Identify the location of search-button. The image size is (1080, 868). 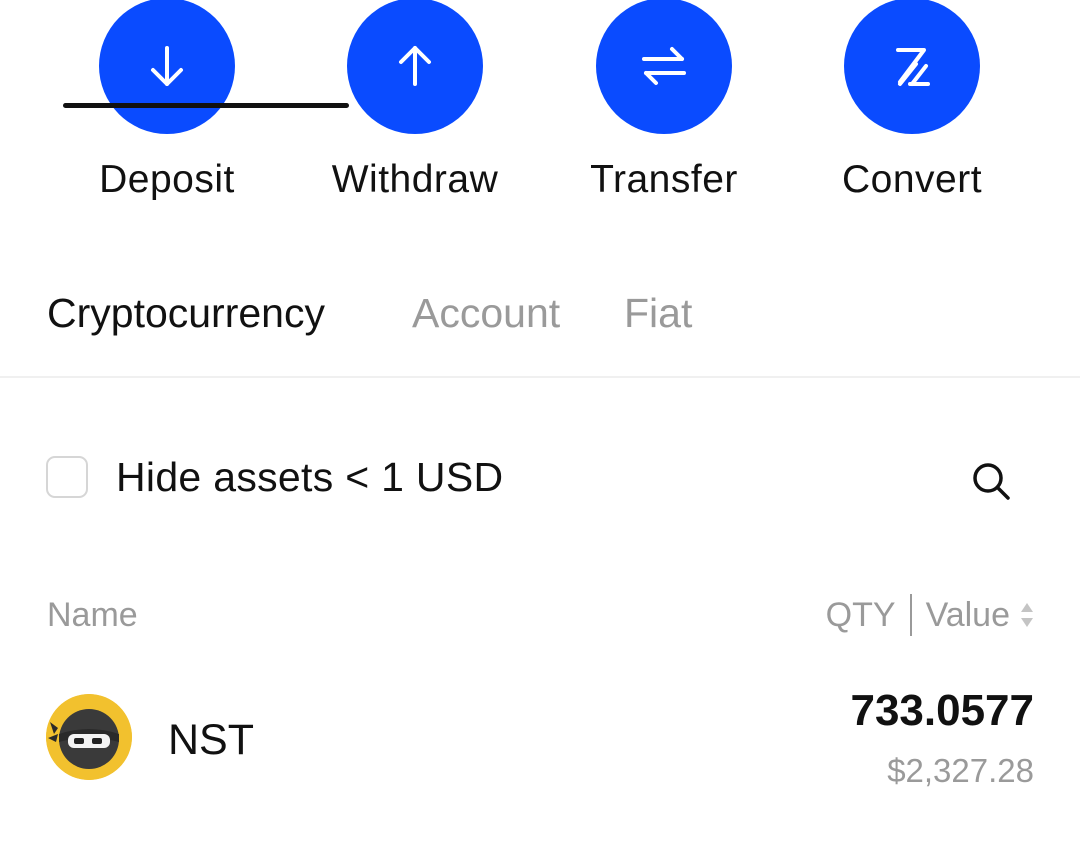
(991, 481).